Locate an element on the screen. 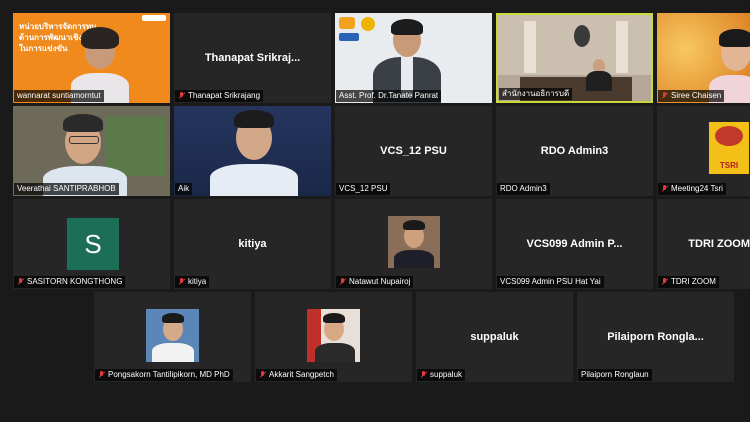 This screenshot has height=422, width=750. participant-name: RDO Admin3 is located at coordinates (523, 189).